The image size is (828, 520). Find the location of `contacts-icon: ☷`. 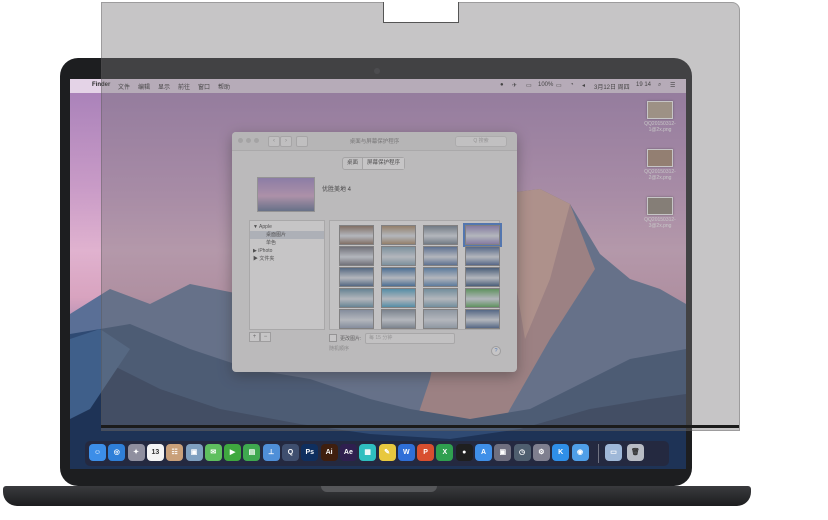

contacts-icon: ☷ is located at coordinates (175, 452).